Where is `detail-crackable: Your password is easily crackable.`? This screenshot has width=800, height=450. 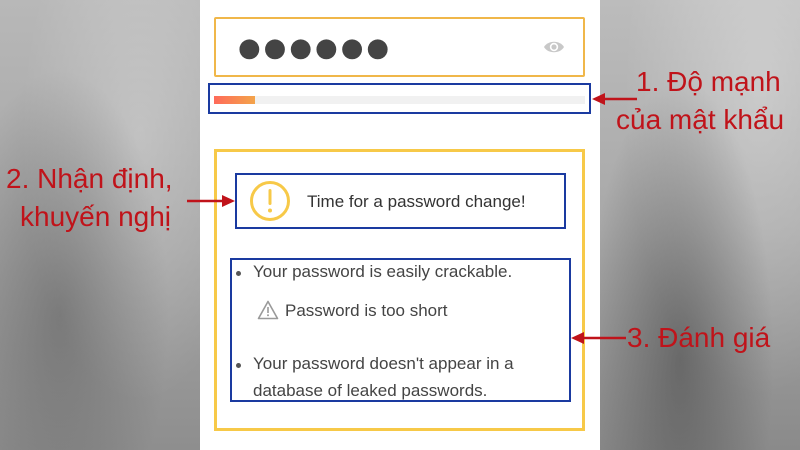 detail-crackable: Your password is easily crackable. is located at coordinates (383, 271).